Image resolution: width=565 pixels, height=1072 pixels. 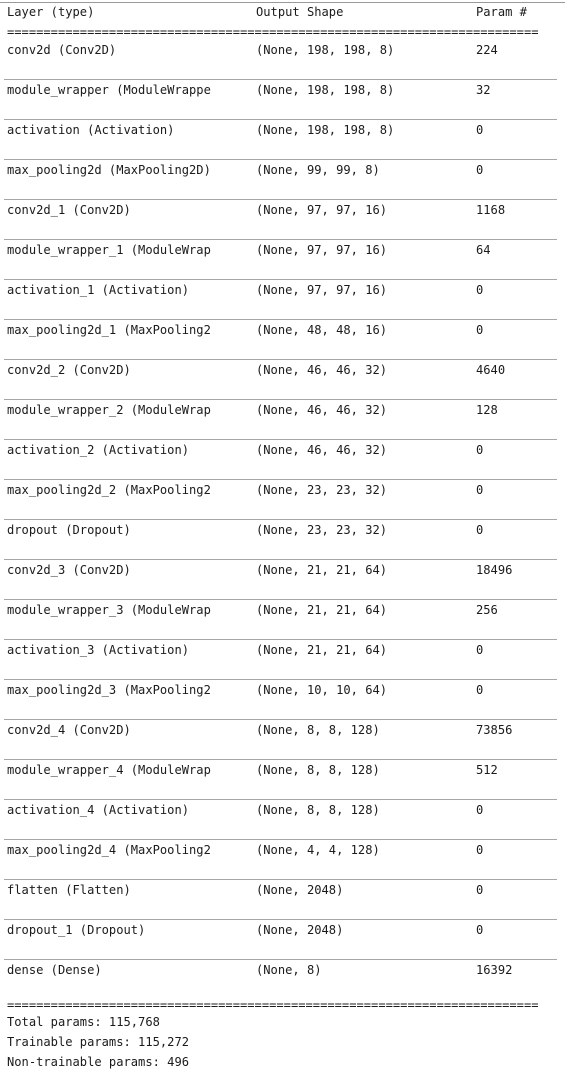 What do you see at coordinates (109, 330) in the screenshot?
I see `cell-layer-type: max_pooling2d_1 (MaxPooling2` at bounding box center [109, 330].